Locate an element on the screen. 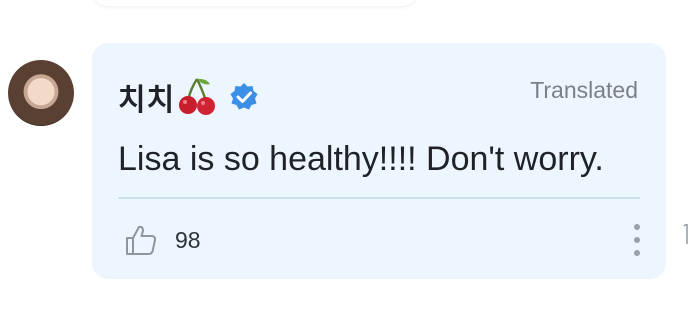  thumbs-up-icon is located at coordinates (141, 240).